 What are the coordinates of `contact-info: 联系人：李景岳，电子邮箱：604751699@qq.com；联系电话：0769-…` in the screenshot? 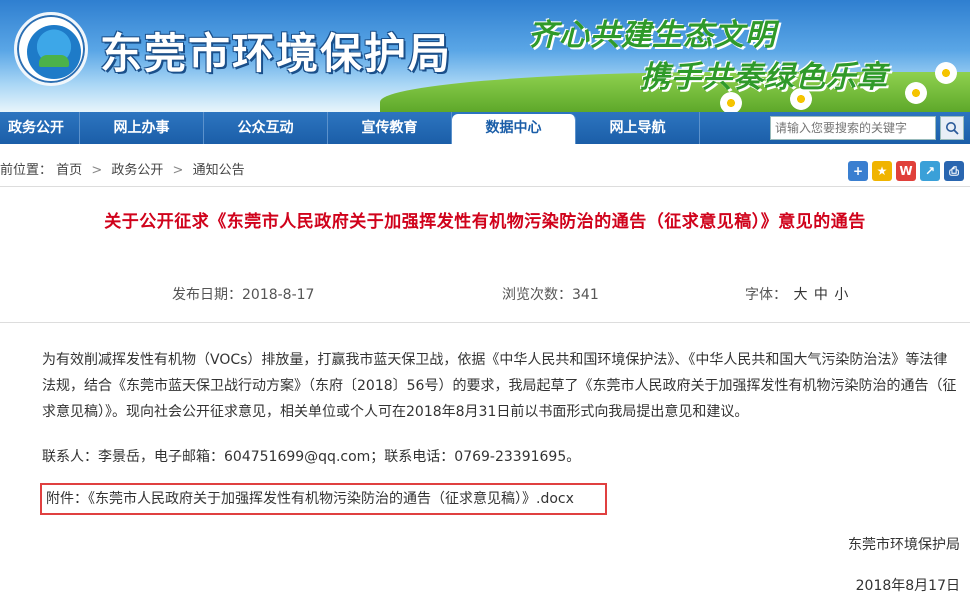 It's located at (311, 457).